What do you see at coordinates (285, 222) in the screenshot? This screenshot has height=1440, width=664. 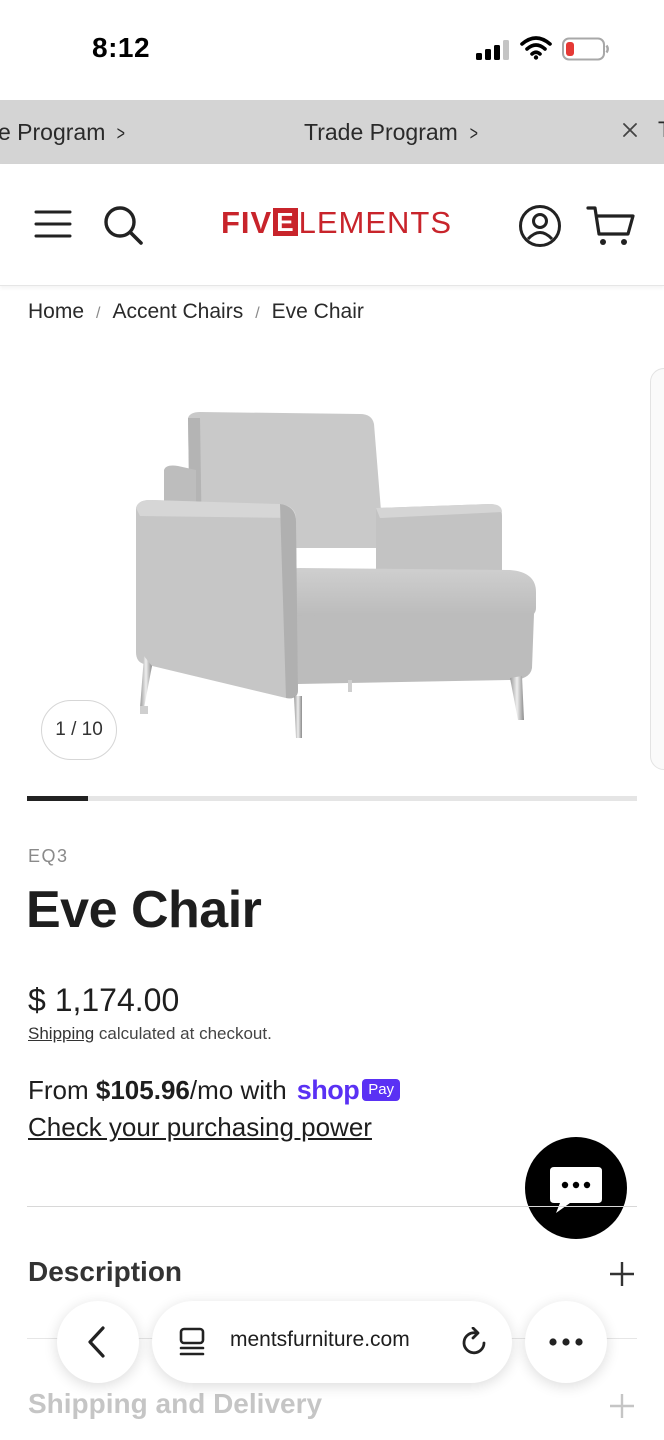 I see `logo-part: E` at bounding box center [285, 222].